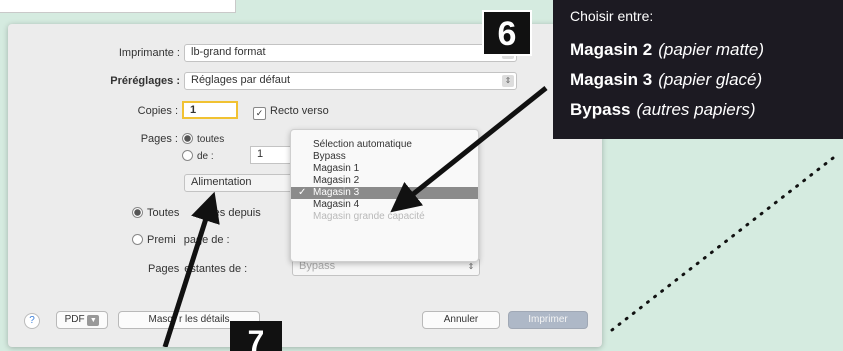 This screenshot has height=351, width=843. I want to click on callout-line-note: (autres papiers), so click(696, 109).